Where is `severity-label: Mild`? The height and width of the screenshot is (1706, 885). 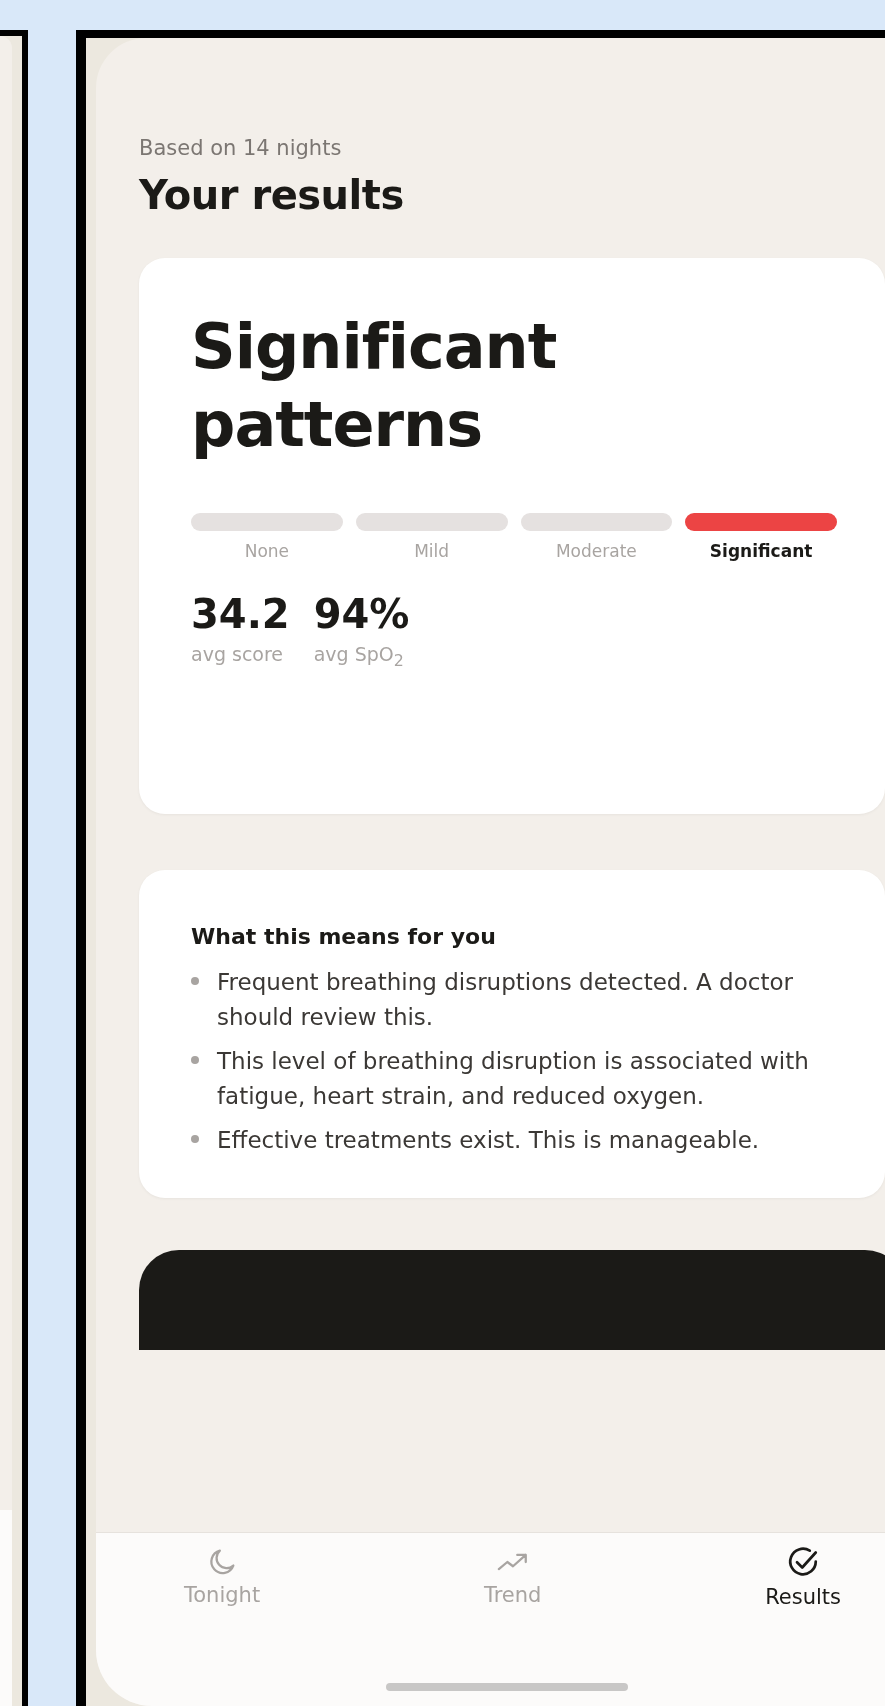 severity-label: Mild is located at coordinates (432, 551).